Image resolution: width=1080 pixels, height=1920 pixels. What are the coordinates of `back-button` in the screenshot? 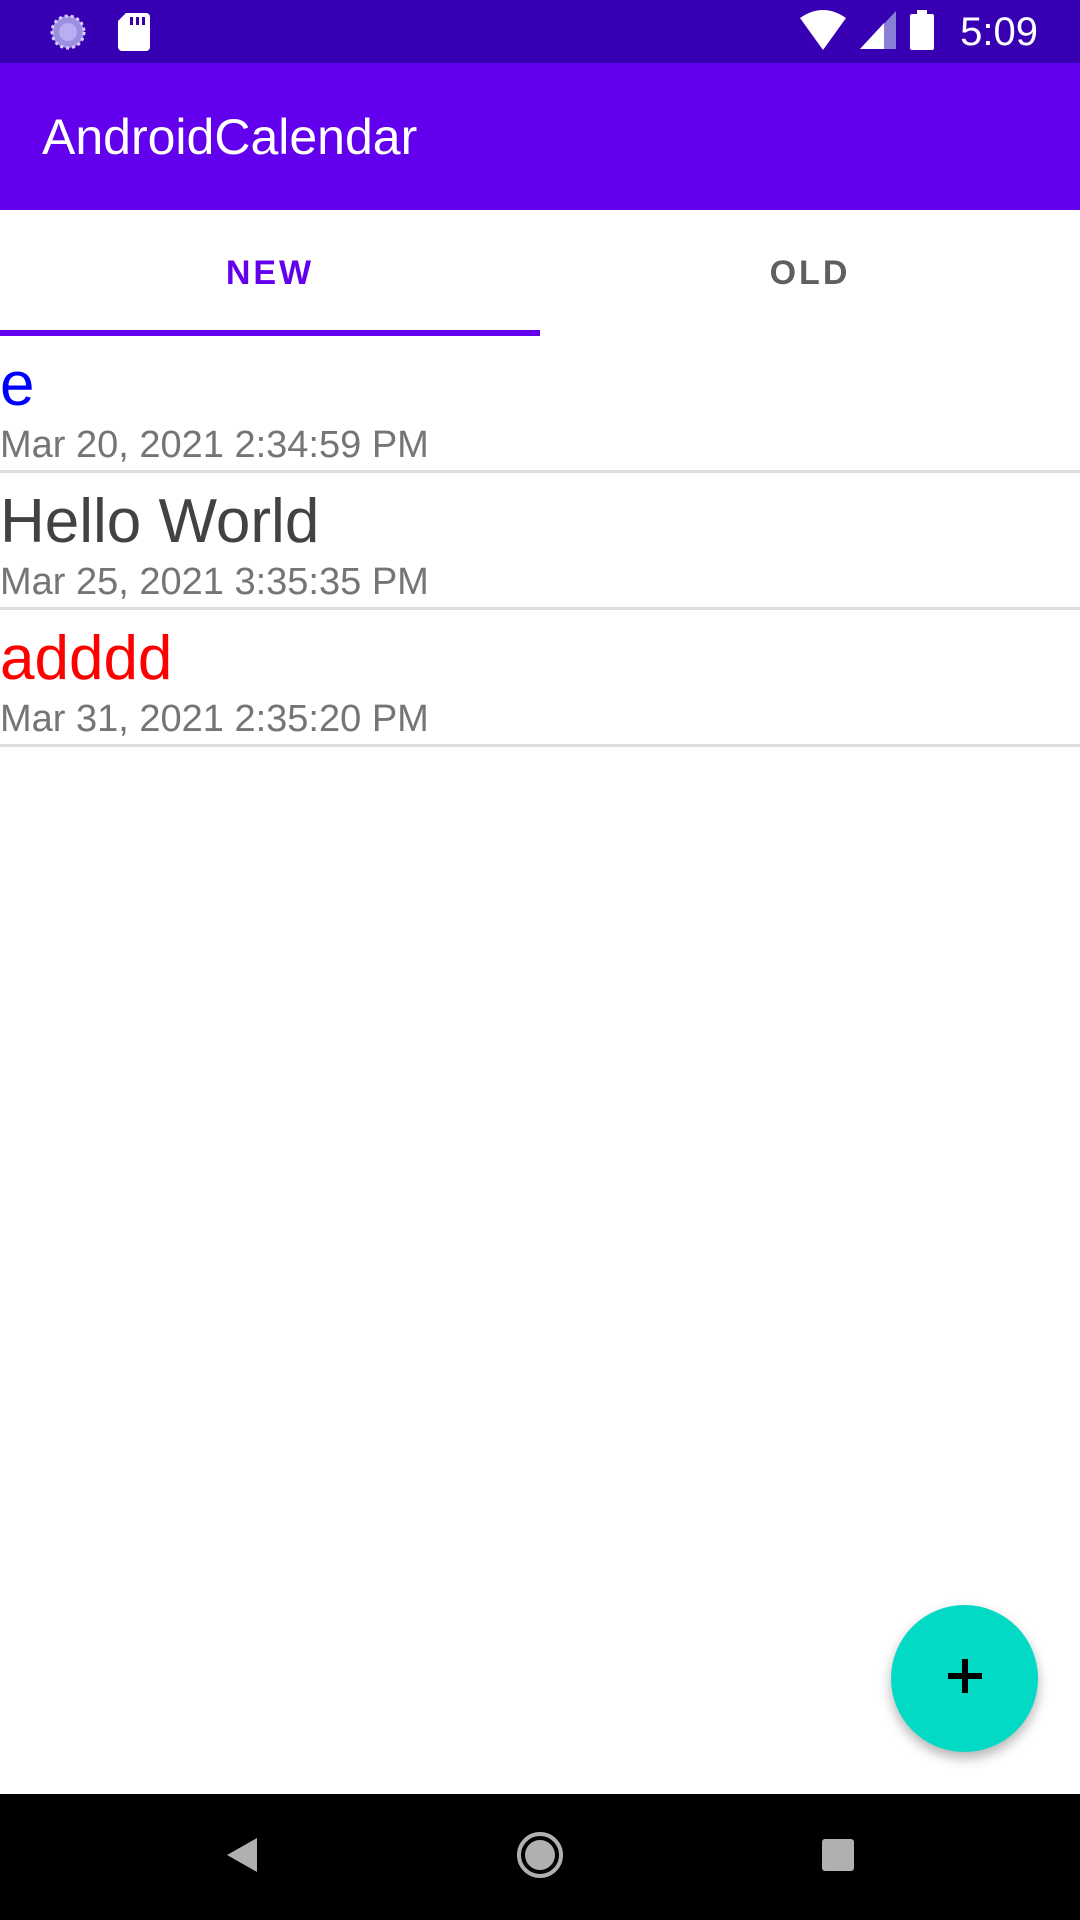 It's located at (242, 1857).